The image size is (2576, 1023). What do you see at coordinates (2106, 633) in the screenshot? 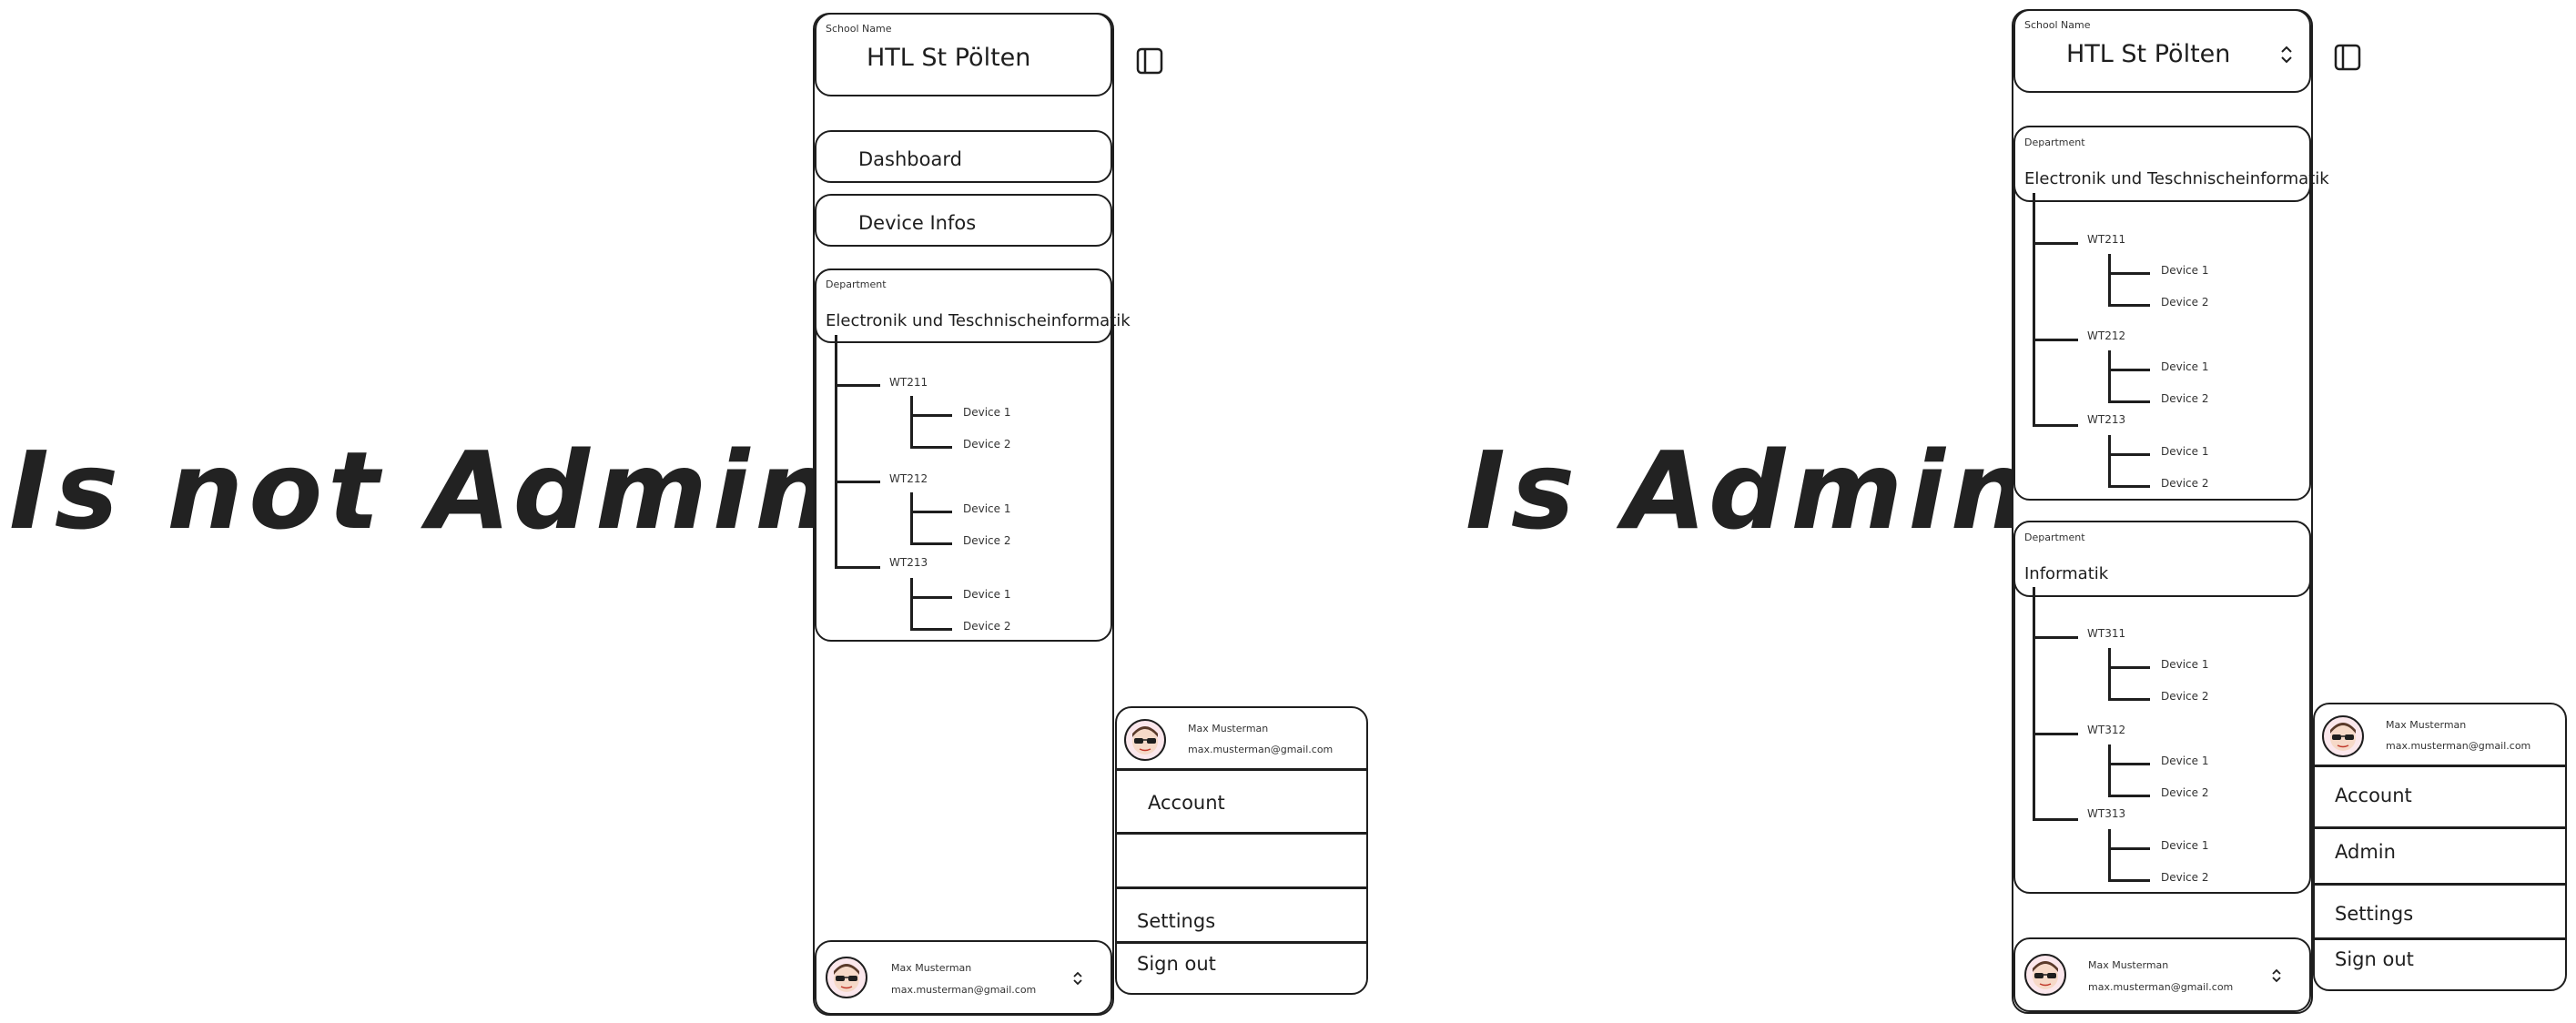
I see `class-item: WT311` at bounding box center [2106, 633].